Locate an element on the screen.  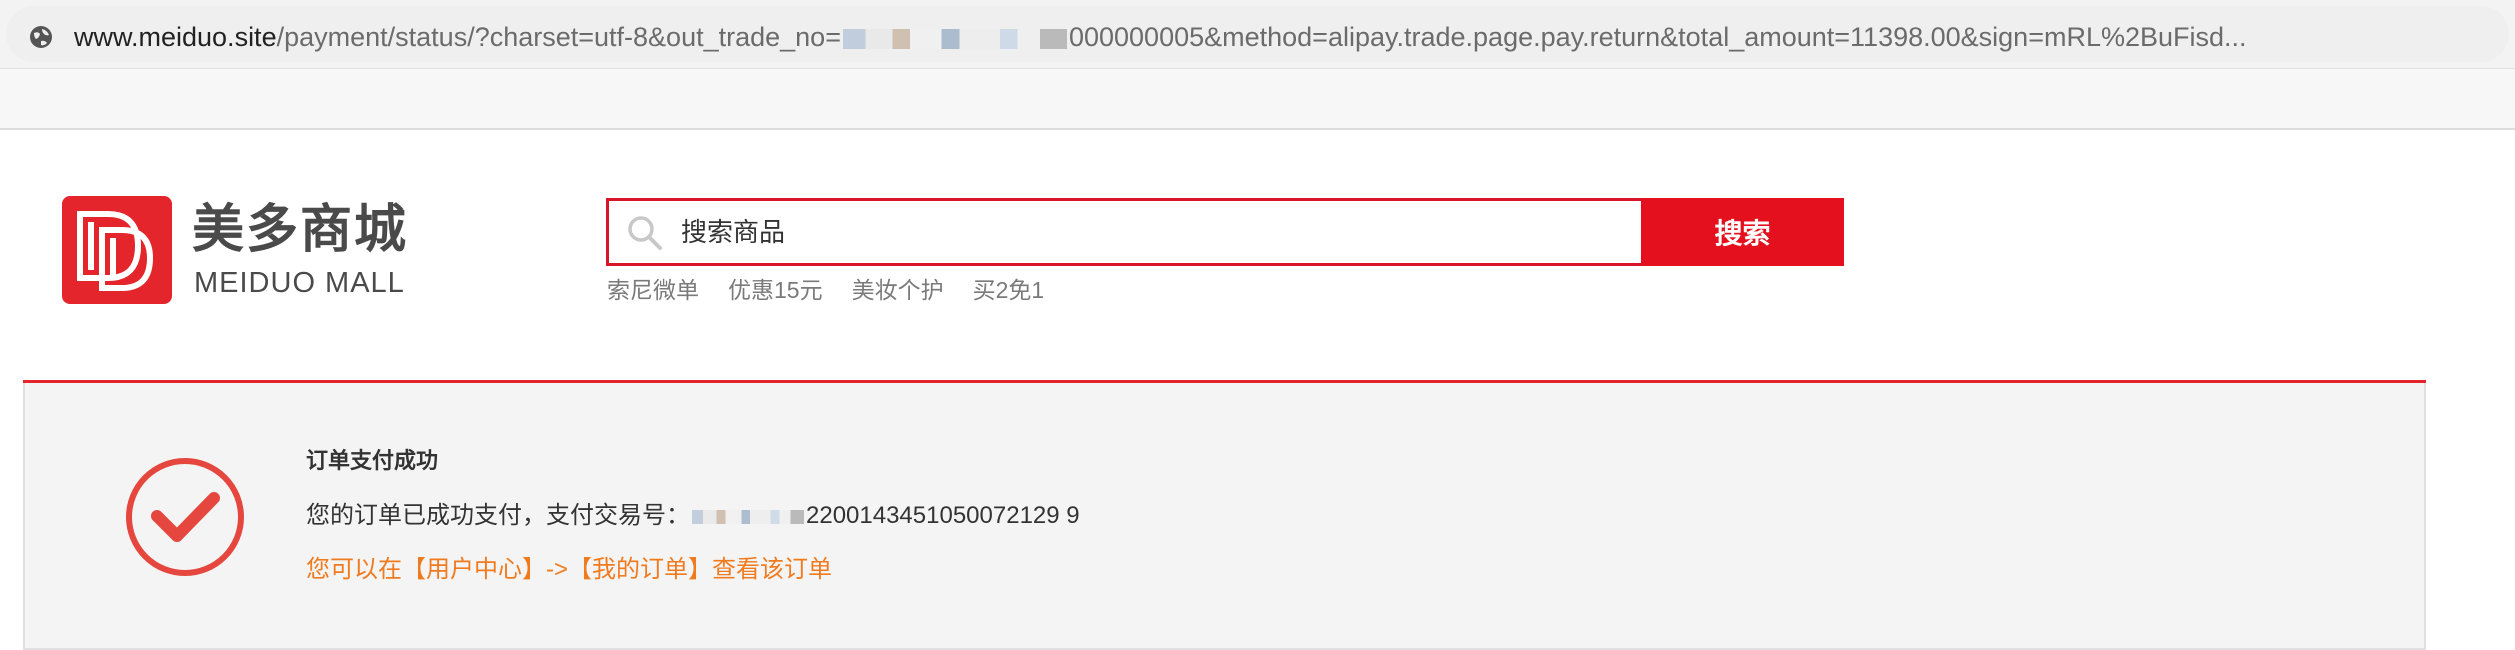
payment-success-title: 订单支付成功 is located at coordinates (372, 460).